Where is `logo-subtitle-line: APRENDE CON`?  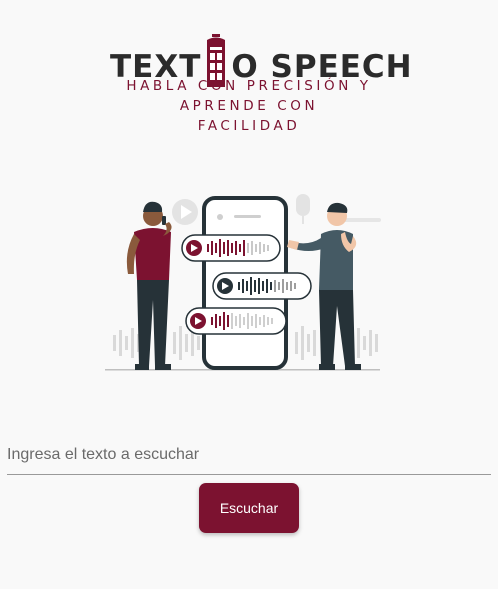
logo-subtitle-line: APRENDE CON is located at coordinates (249, 106).